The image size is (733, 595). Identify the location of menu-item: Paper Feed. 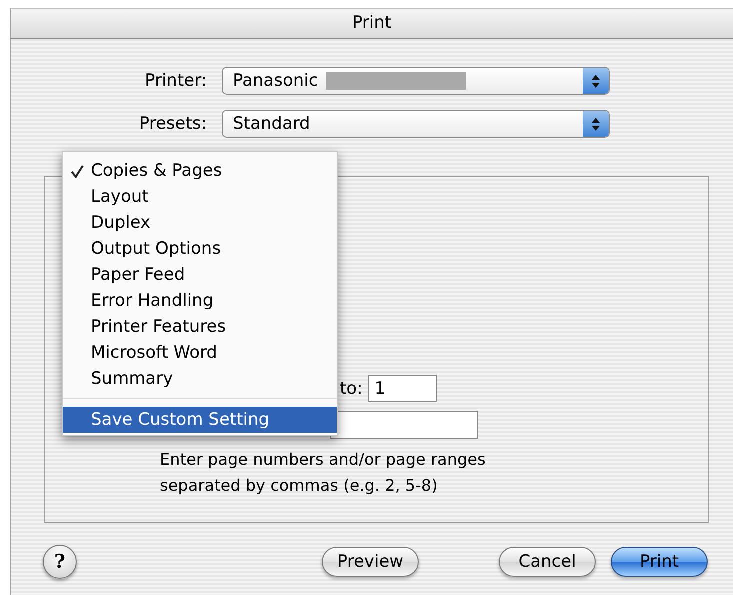
(200, 275).